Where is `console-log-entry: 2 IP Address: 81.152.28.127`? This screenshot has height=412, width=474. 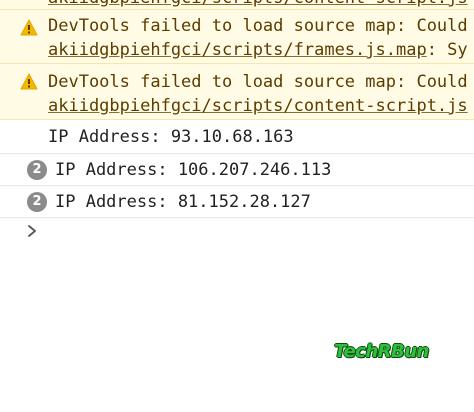 console-log-entry: 2 IP Address: 81.152.28.127 is located at coordinates (237, 202).